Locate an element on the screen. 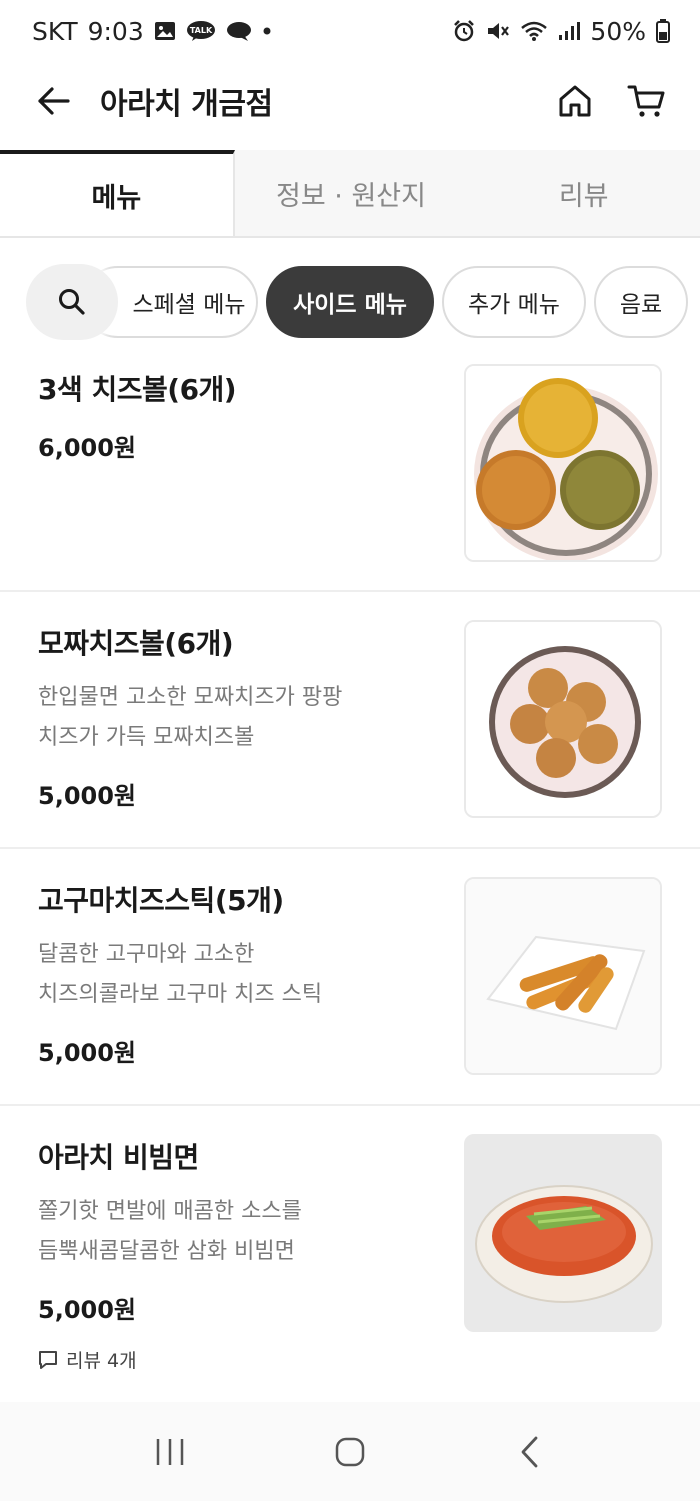  sweet-potato-cheese-sticks-photo is located at coordinates (563, 976).